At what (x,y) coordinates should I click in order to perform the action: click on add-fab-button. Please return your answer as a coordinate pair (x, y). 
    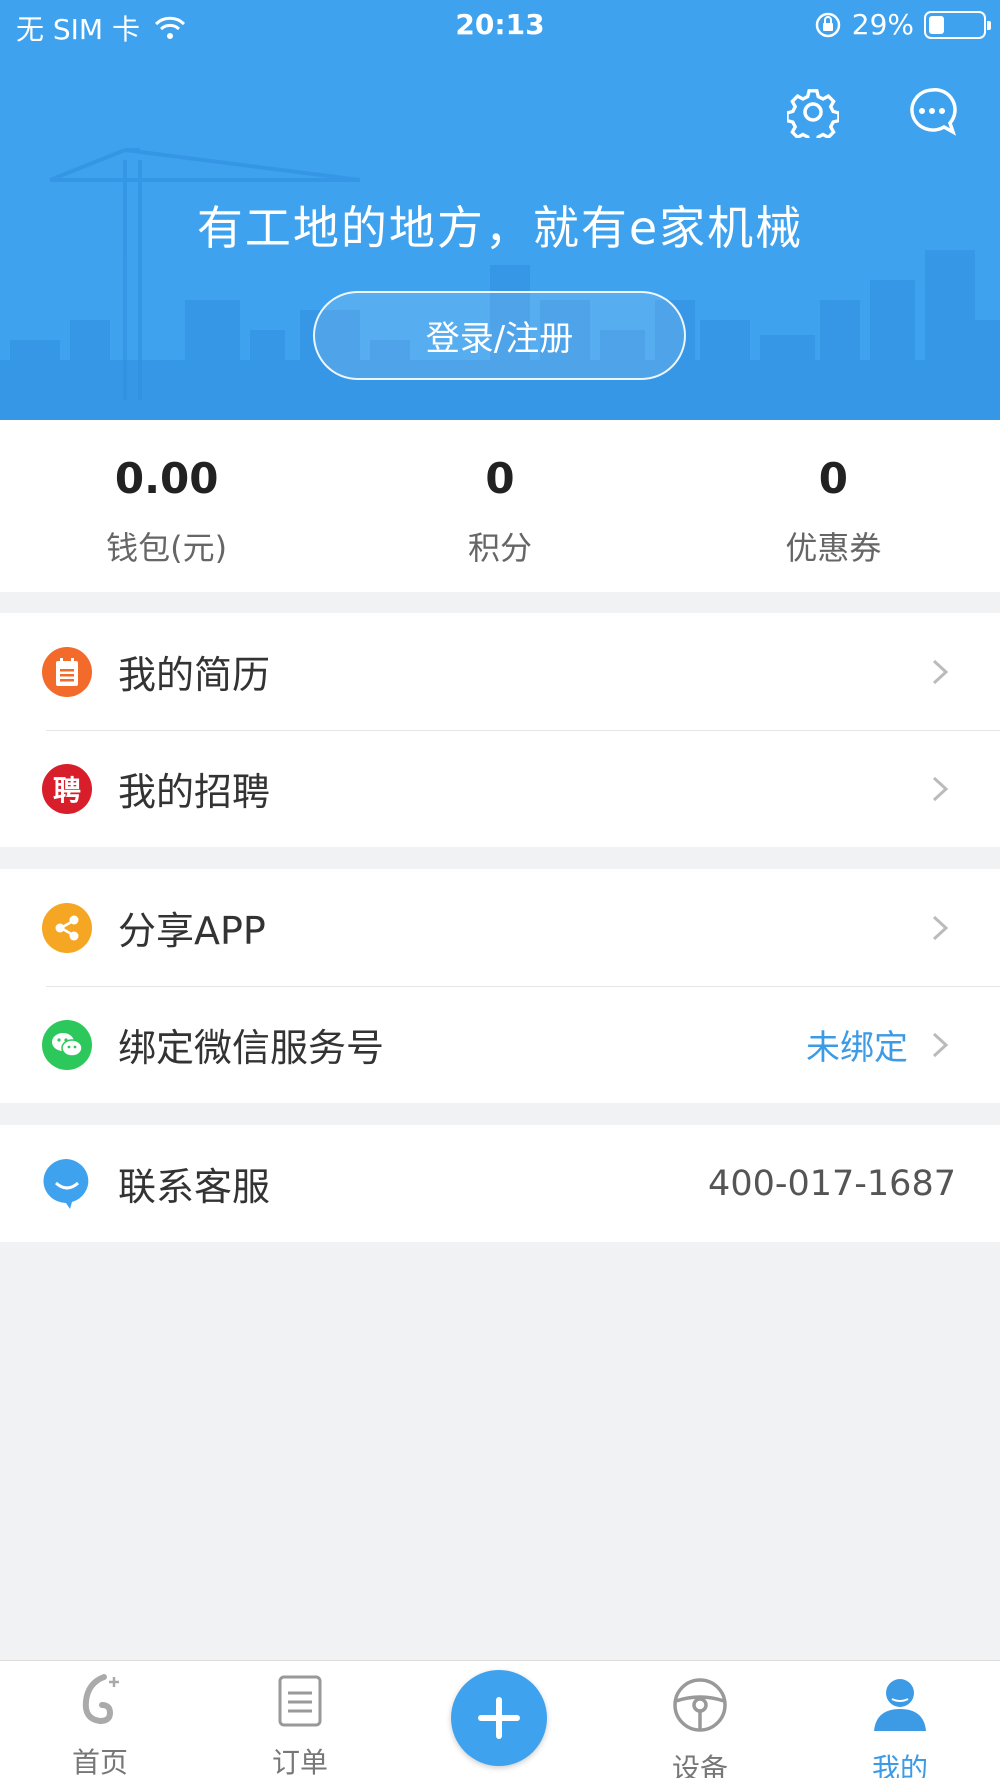
    Looking at the image, I should click on (499, 1718).